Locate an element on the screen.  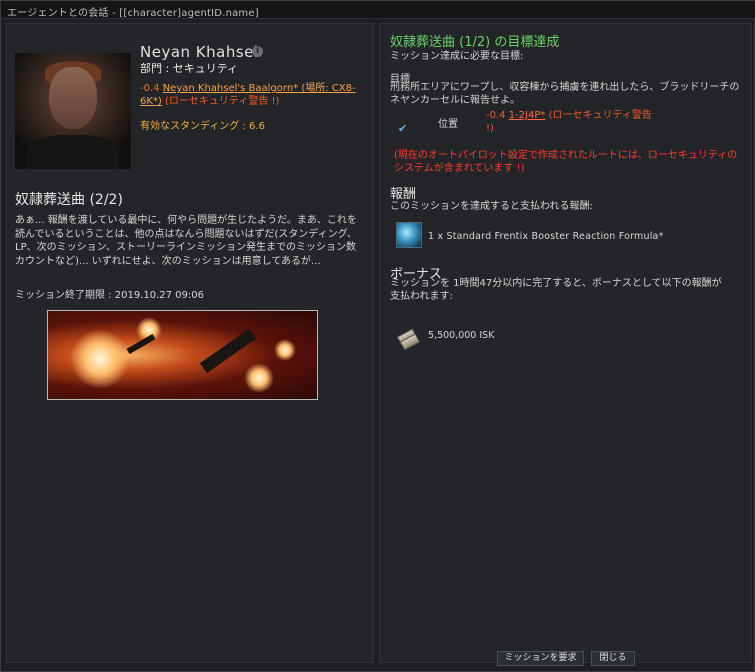
window-title: エージェントとの会話 - [[character]agentID.name] is located at coordinates (133, 13).